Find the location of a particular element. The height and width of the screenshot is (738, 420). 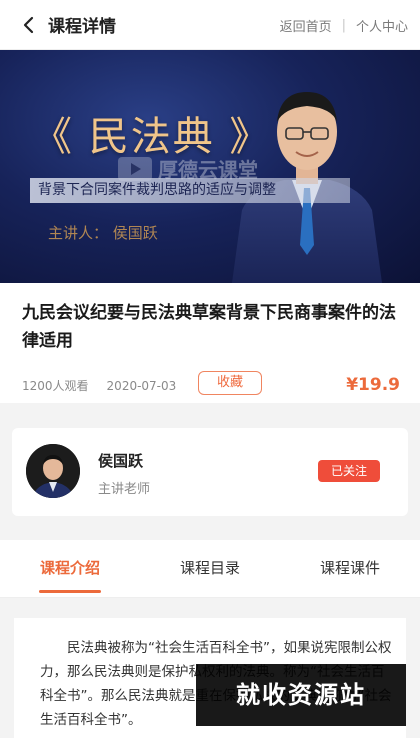

favorite-button: 收藏 is located at coordinates (230, 383).